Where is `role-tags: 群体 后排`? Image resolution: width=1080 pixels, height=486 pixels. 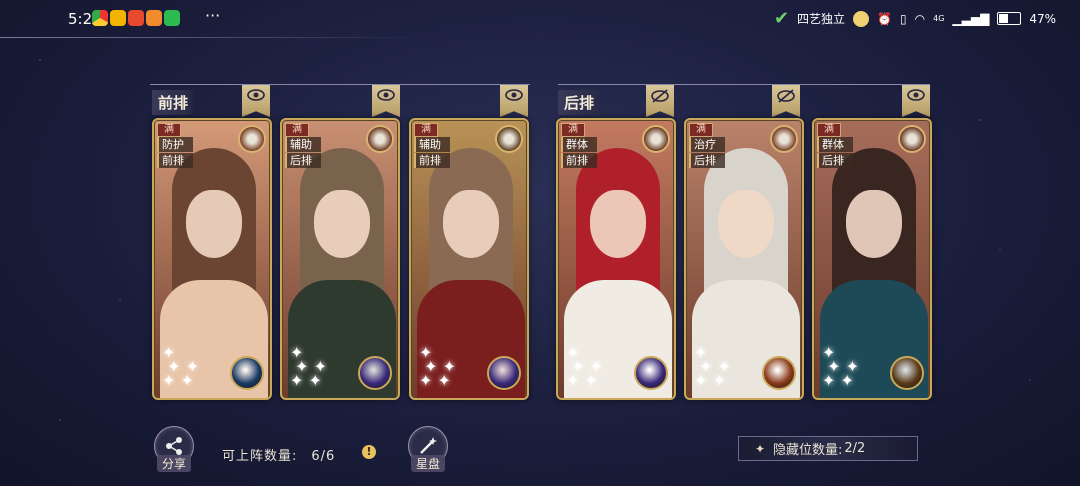 role-tags: 群体 后排 is located at coordinates (835, 152).